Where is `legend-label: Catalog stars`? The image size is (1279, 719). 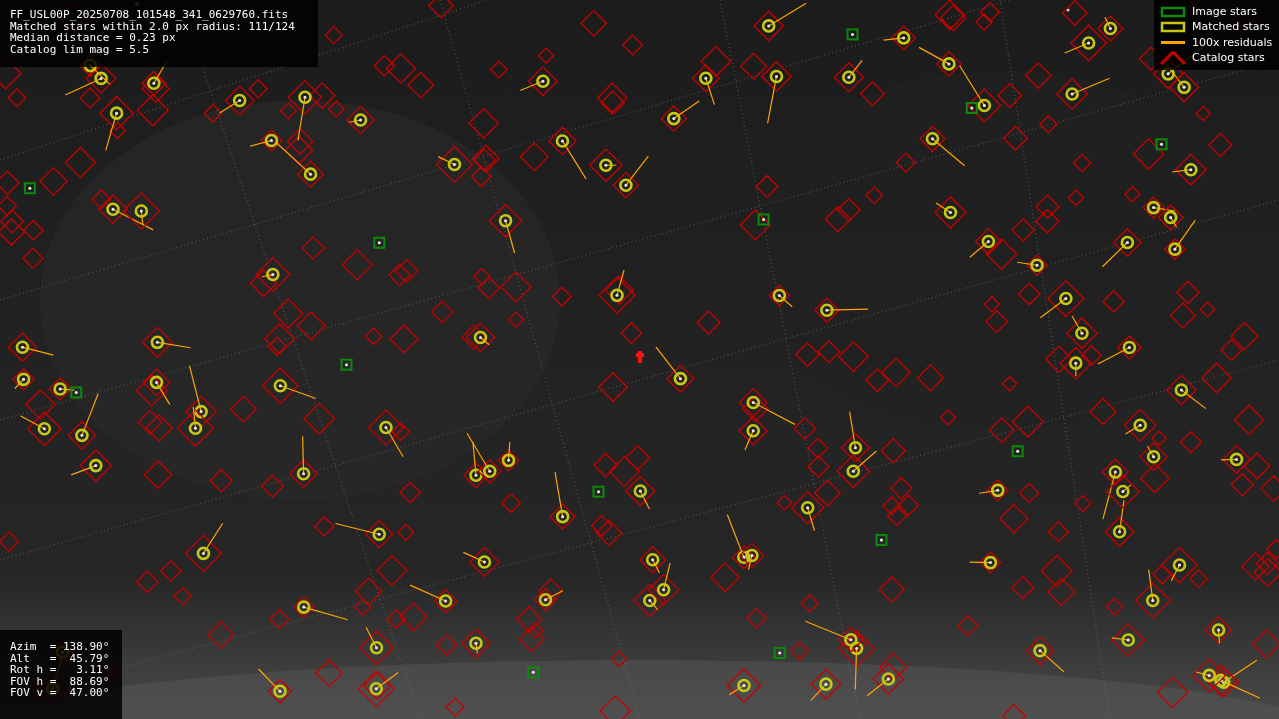 legend-label: Catalog stars is located at coordinates (1228, 58).